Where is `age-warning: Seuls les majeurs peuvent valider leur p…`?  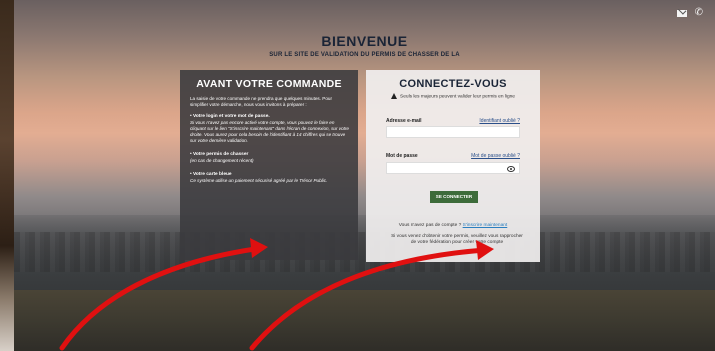
age-warning: Seuls les majeurs peuvent valider leur p… is located at coordinates (453, 96).